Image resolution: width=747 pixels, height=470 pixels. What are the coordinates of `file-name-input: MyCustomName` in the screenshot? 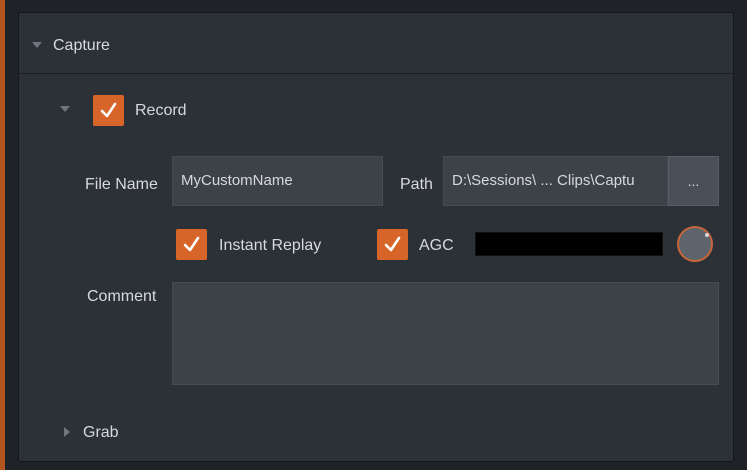 It's located at (277, 181).